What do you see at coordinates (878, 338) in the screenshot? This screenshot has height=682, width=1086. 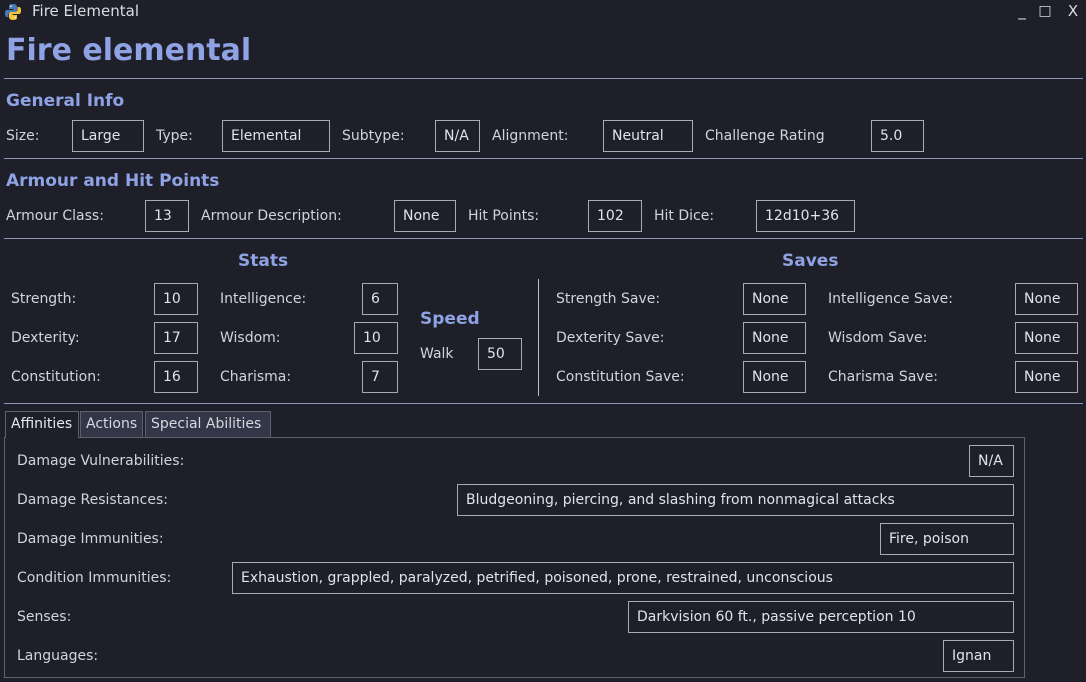 I see `wisdom-save-label: Wisdom Save:` at bounding box center [878, 338].